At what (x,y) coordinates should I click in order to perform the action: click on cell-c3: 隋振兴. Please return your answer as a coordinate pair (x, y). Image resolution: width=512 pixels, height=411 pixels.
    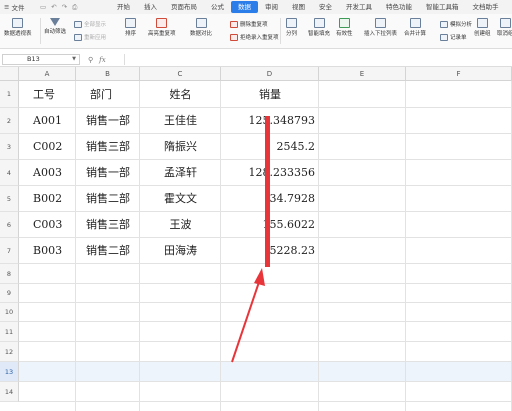
    Looking at the image, I should click on (180, 147).